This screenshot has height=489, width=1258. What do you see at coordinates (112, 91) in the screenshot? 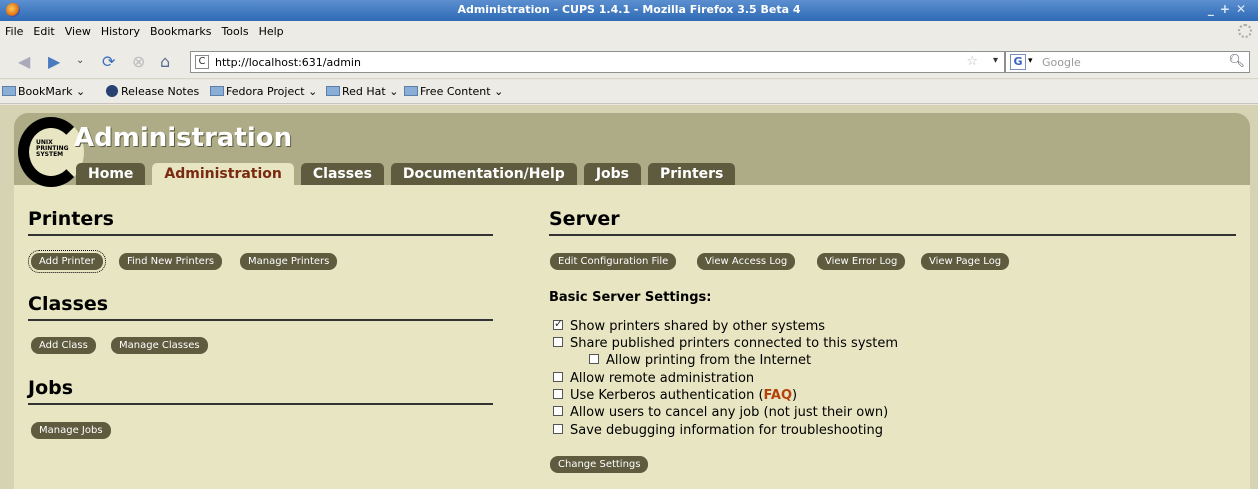
I see `fedora-icon` at bounding box center [112, 91].